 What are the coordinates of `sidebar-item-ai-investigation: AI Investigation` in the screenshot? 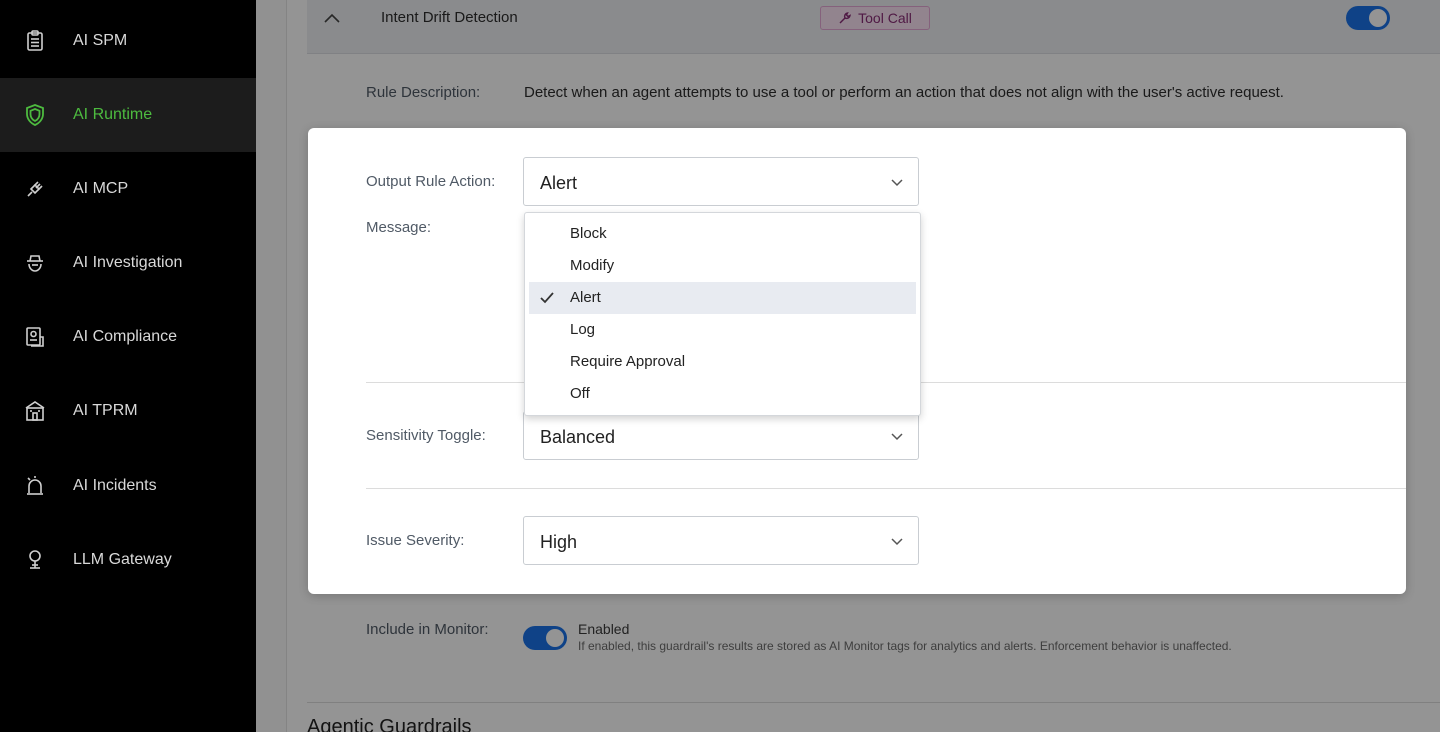 It's located at (128, 263).